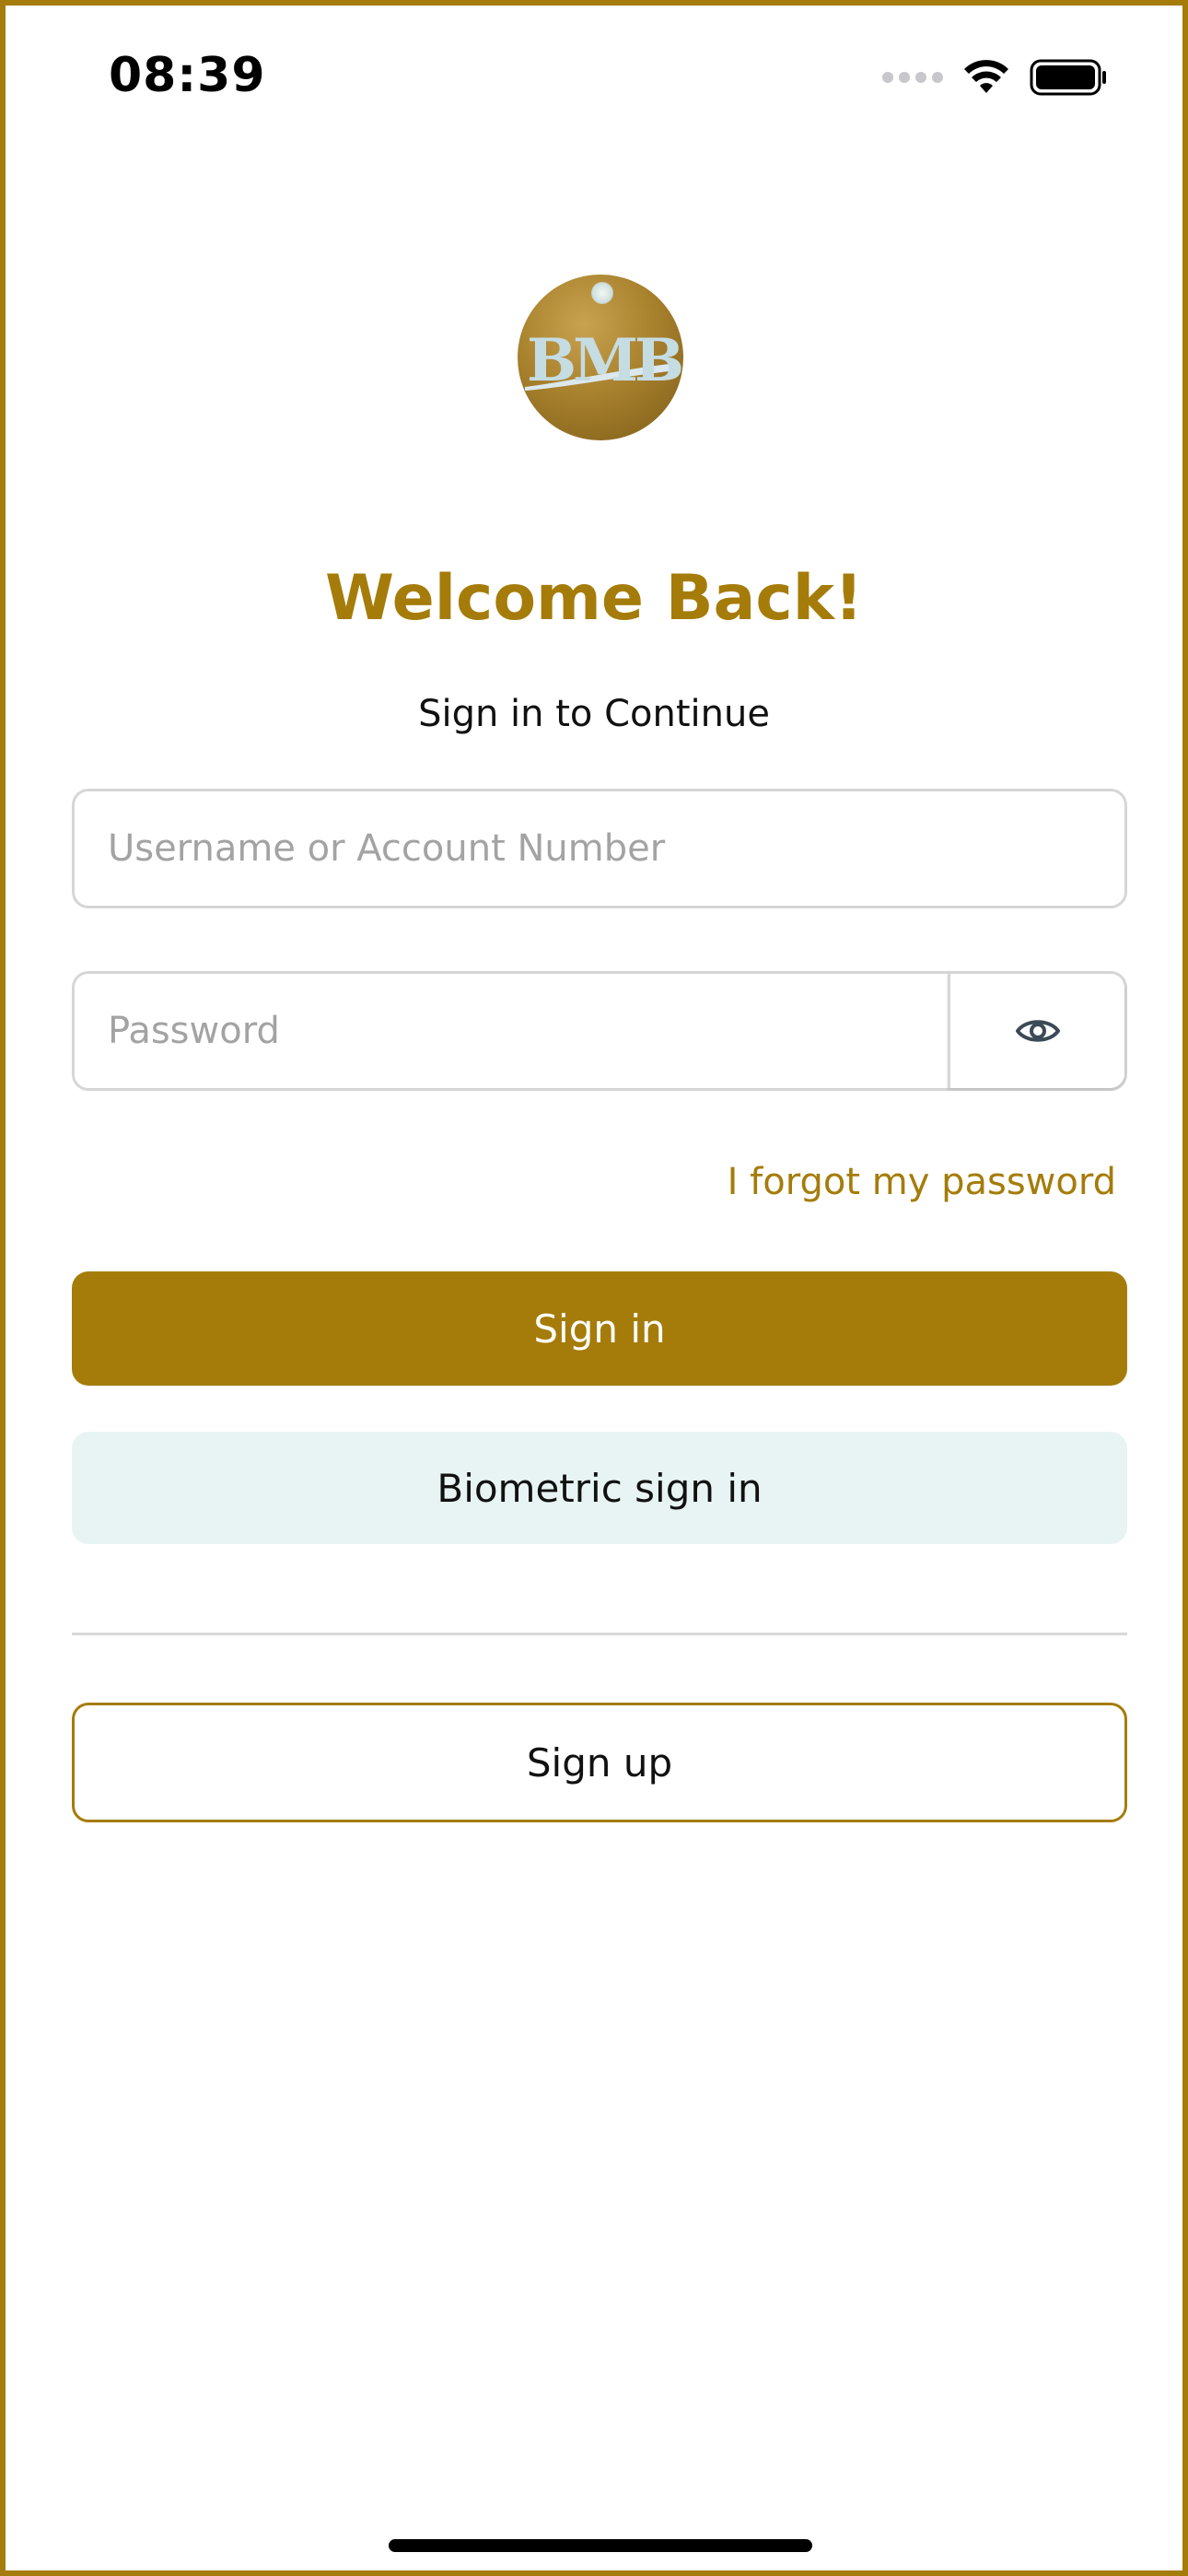  What do you see at coordinates (986, 77) in the screenshot?
I see `wifi-icon` at bounding box center [986, 77].